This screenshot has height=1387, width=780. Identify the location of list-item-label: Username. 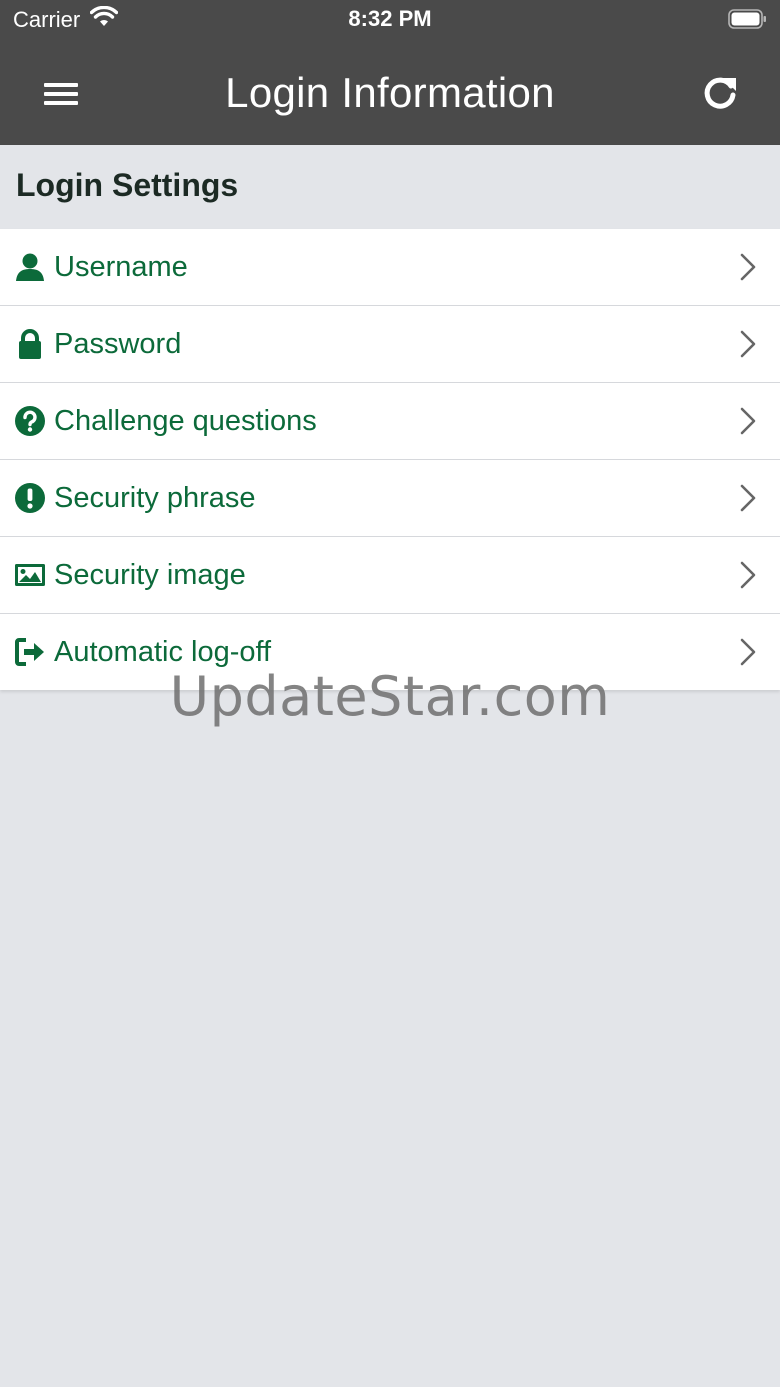
(121, 266).